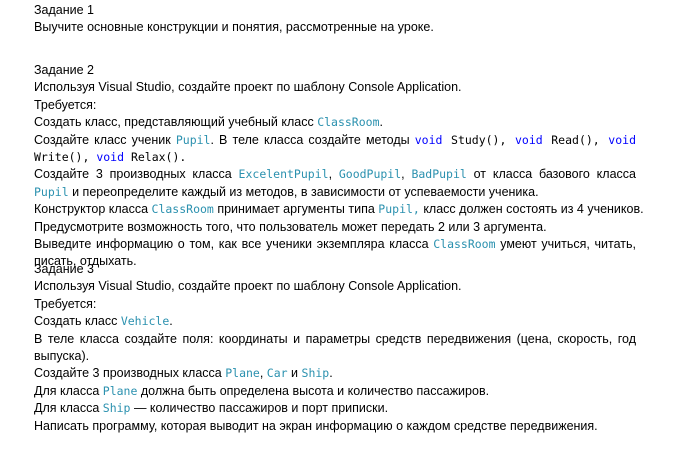  What do you see at coordinates (478, 139) in the screenshot?
I see `method-study: Study(),` at bounding box center [478, 139].